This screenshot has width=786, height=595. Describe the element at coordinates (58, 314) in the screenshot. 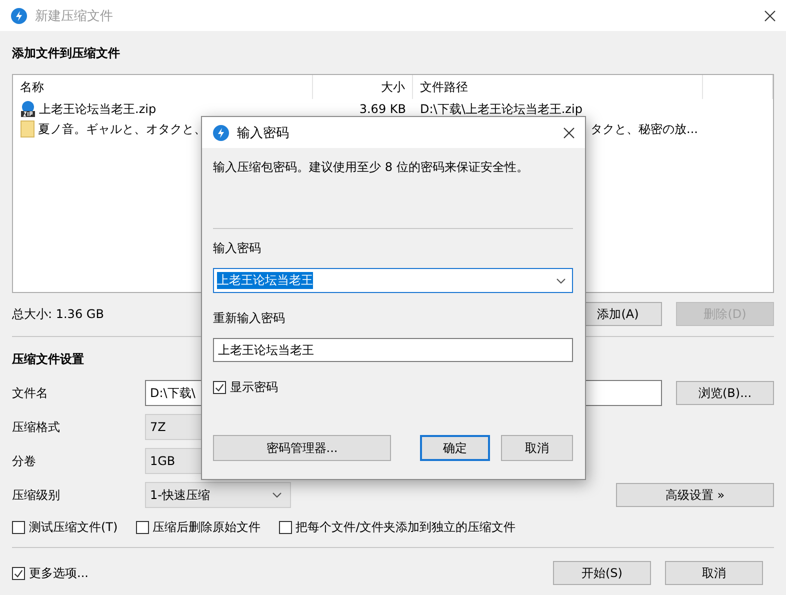

I see `total-size: 总大小: 1.36 GB` at that location.